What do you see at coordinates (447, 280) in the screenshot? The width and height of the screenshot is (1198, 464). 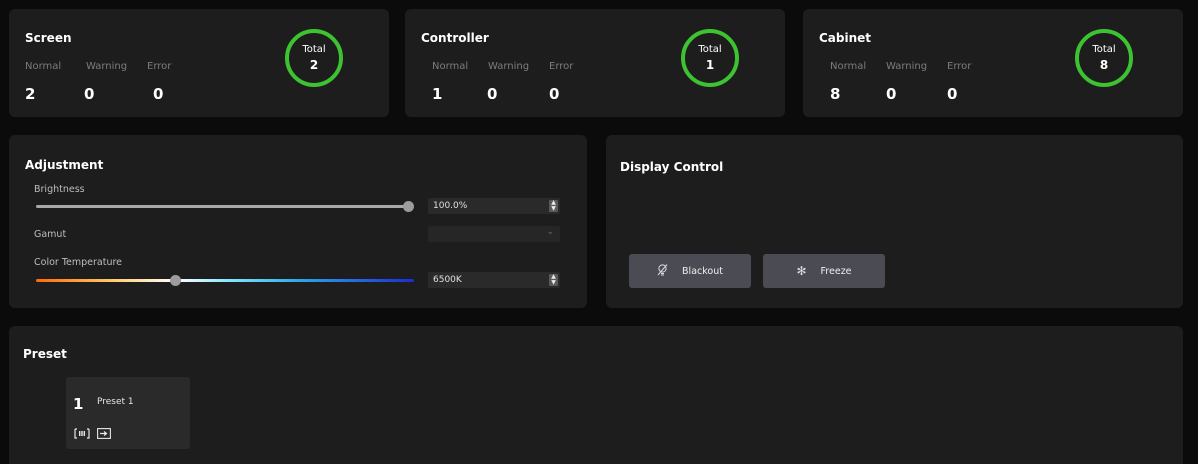 I see `color-temperature-value: 6500K` at bounding box center [447, 280].